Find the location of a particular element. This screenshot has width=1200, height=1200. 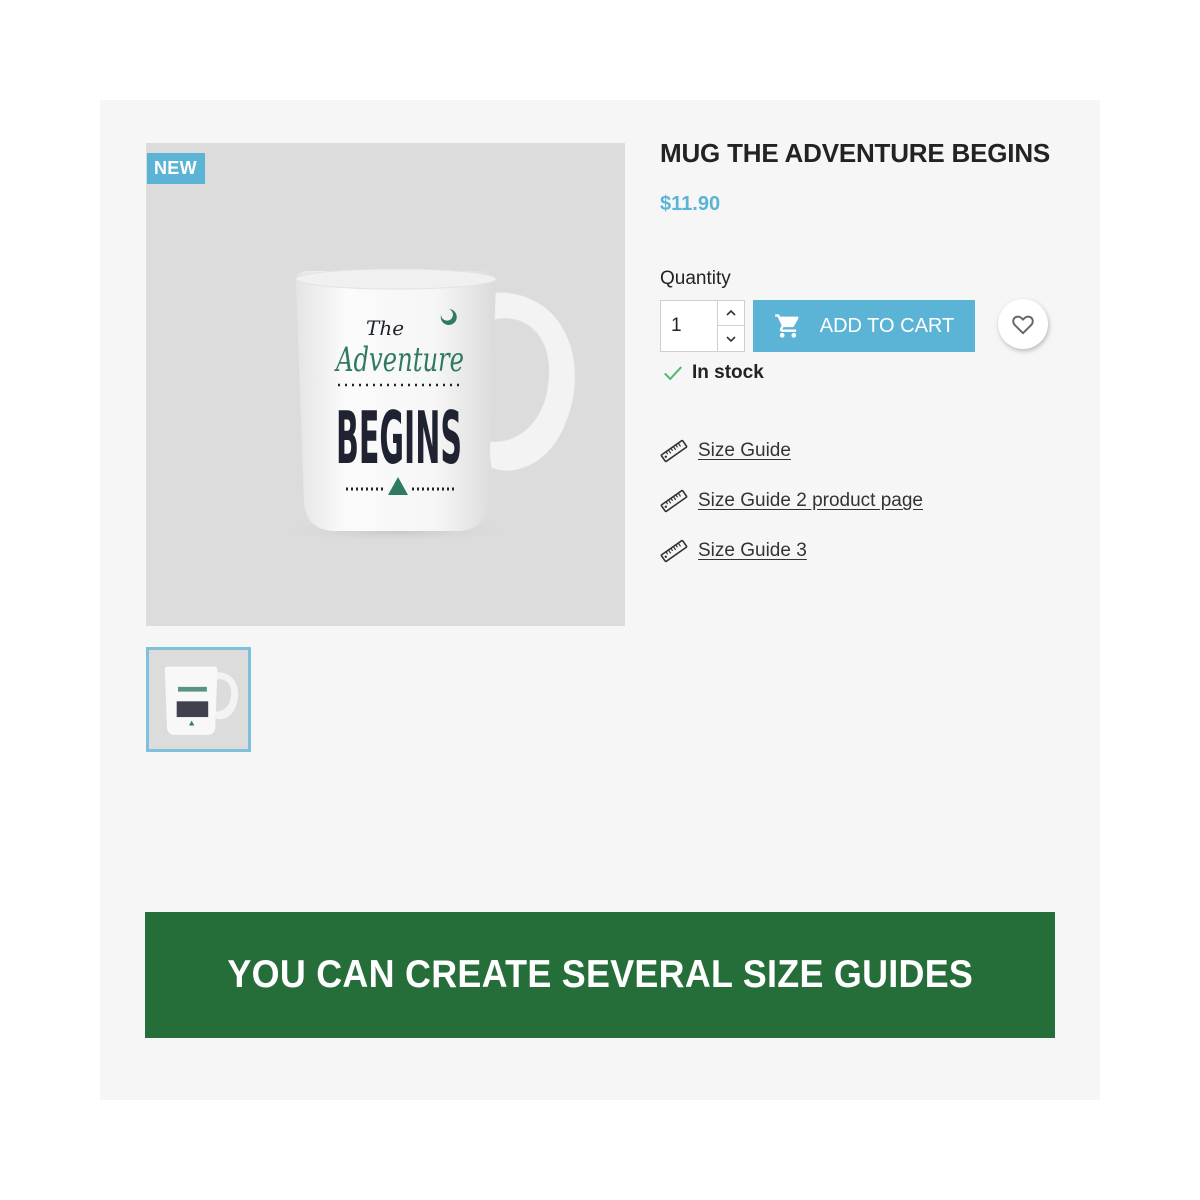

add-to-cart-button: ADD TO CART is located at coordinates (864, 326).